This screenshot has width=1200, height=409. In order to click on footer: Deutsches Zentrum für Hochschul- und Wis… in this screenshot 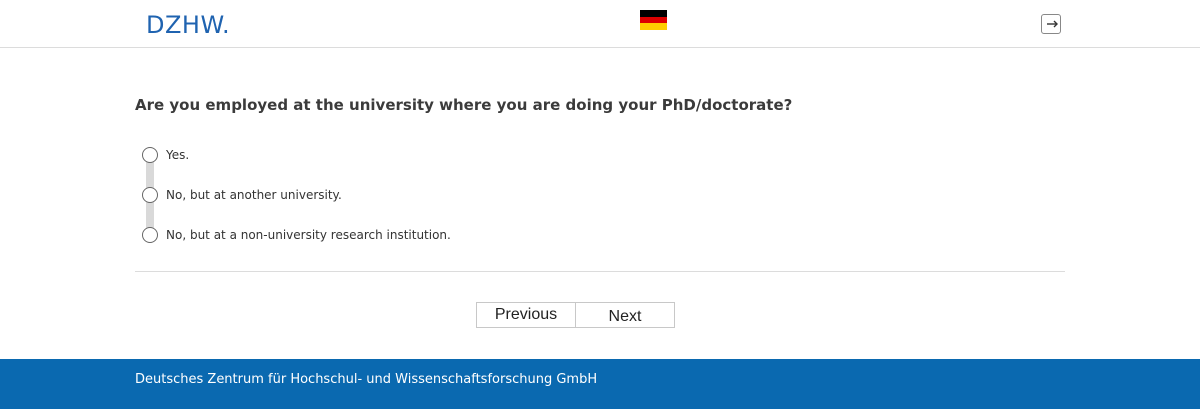, I will do `click(600, 384)`.